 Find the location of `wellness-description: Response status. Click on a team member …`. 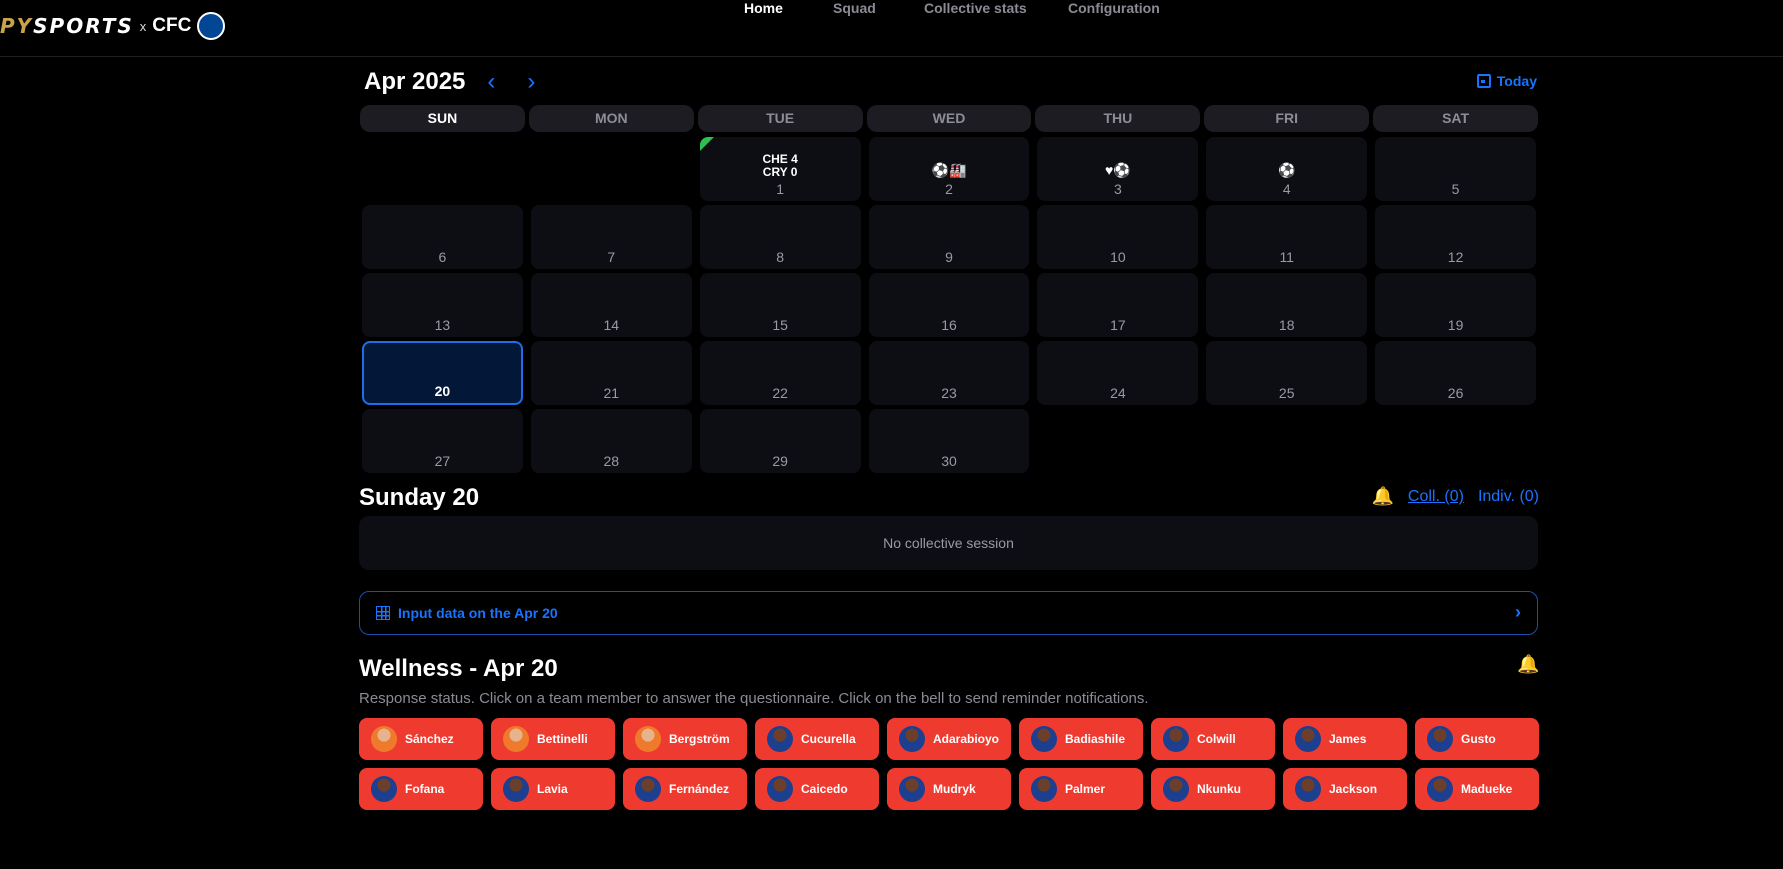

wellness-description: Response status. Click on a team member … is located at coordinates (754, 698).